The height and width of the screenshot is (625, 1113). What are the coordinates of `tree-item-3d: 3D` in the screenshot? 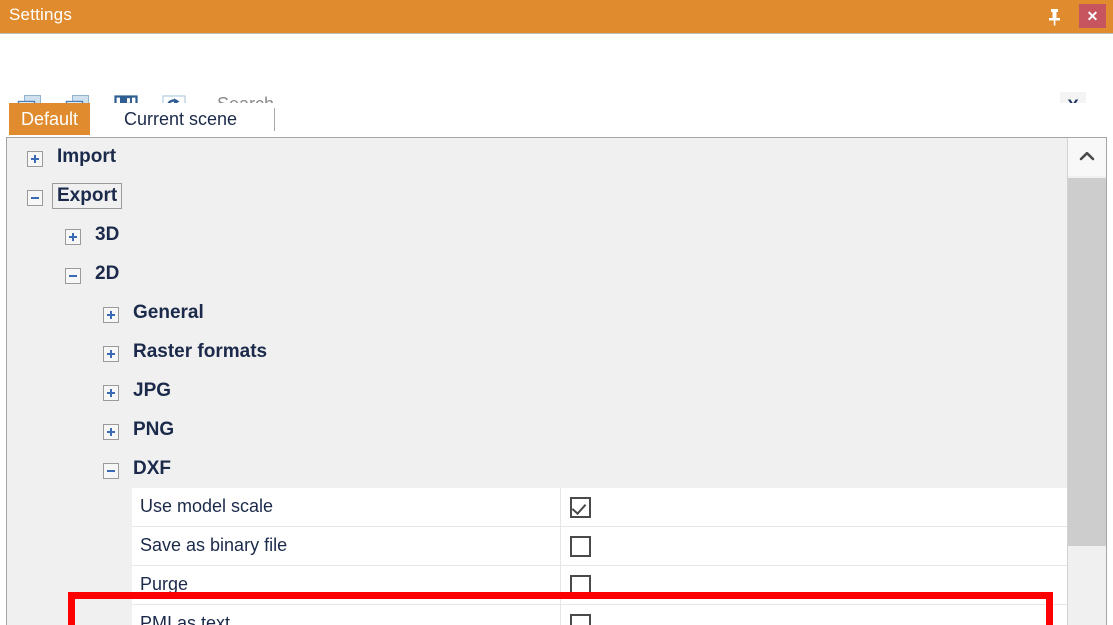 It's located at (537, 237).